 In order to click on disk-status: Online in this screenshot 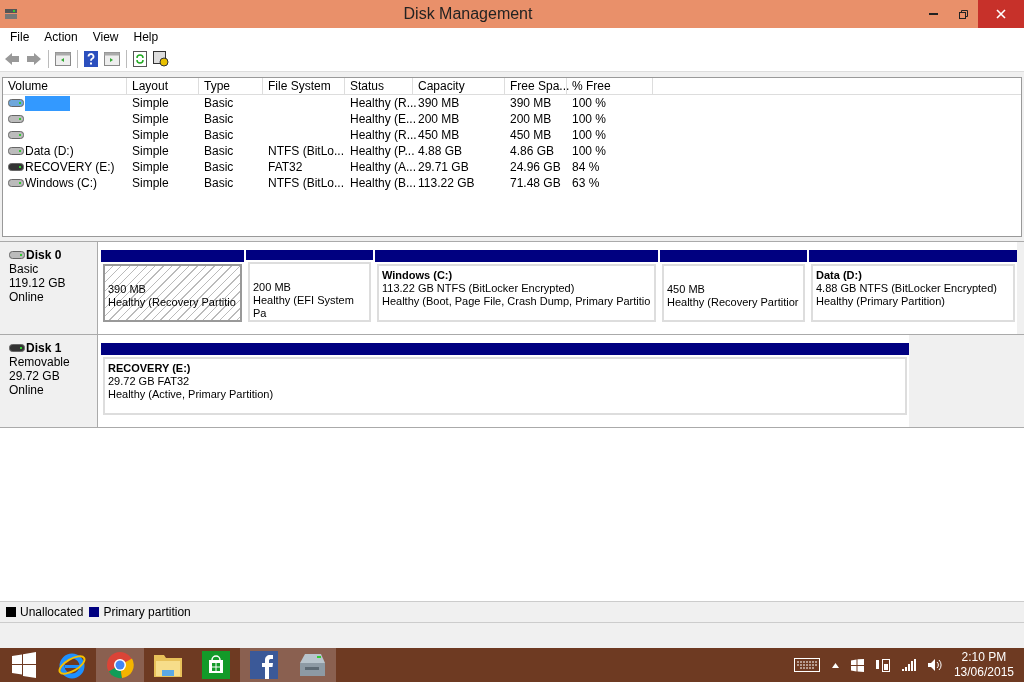, I will do `click(27, 390)`.